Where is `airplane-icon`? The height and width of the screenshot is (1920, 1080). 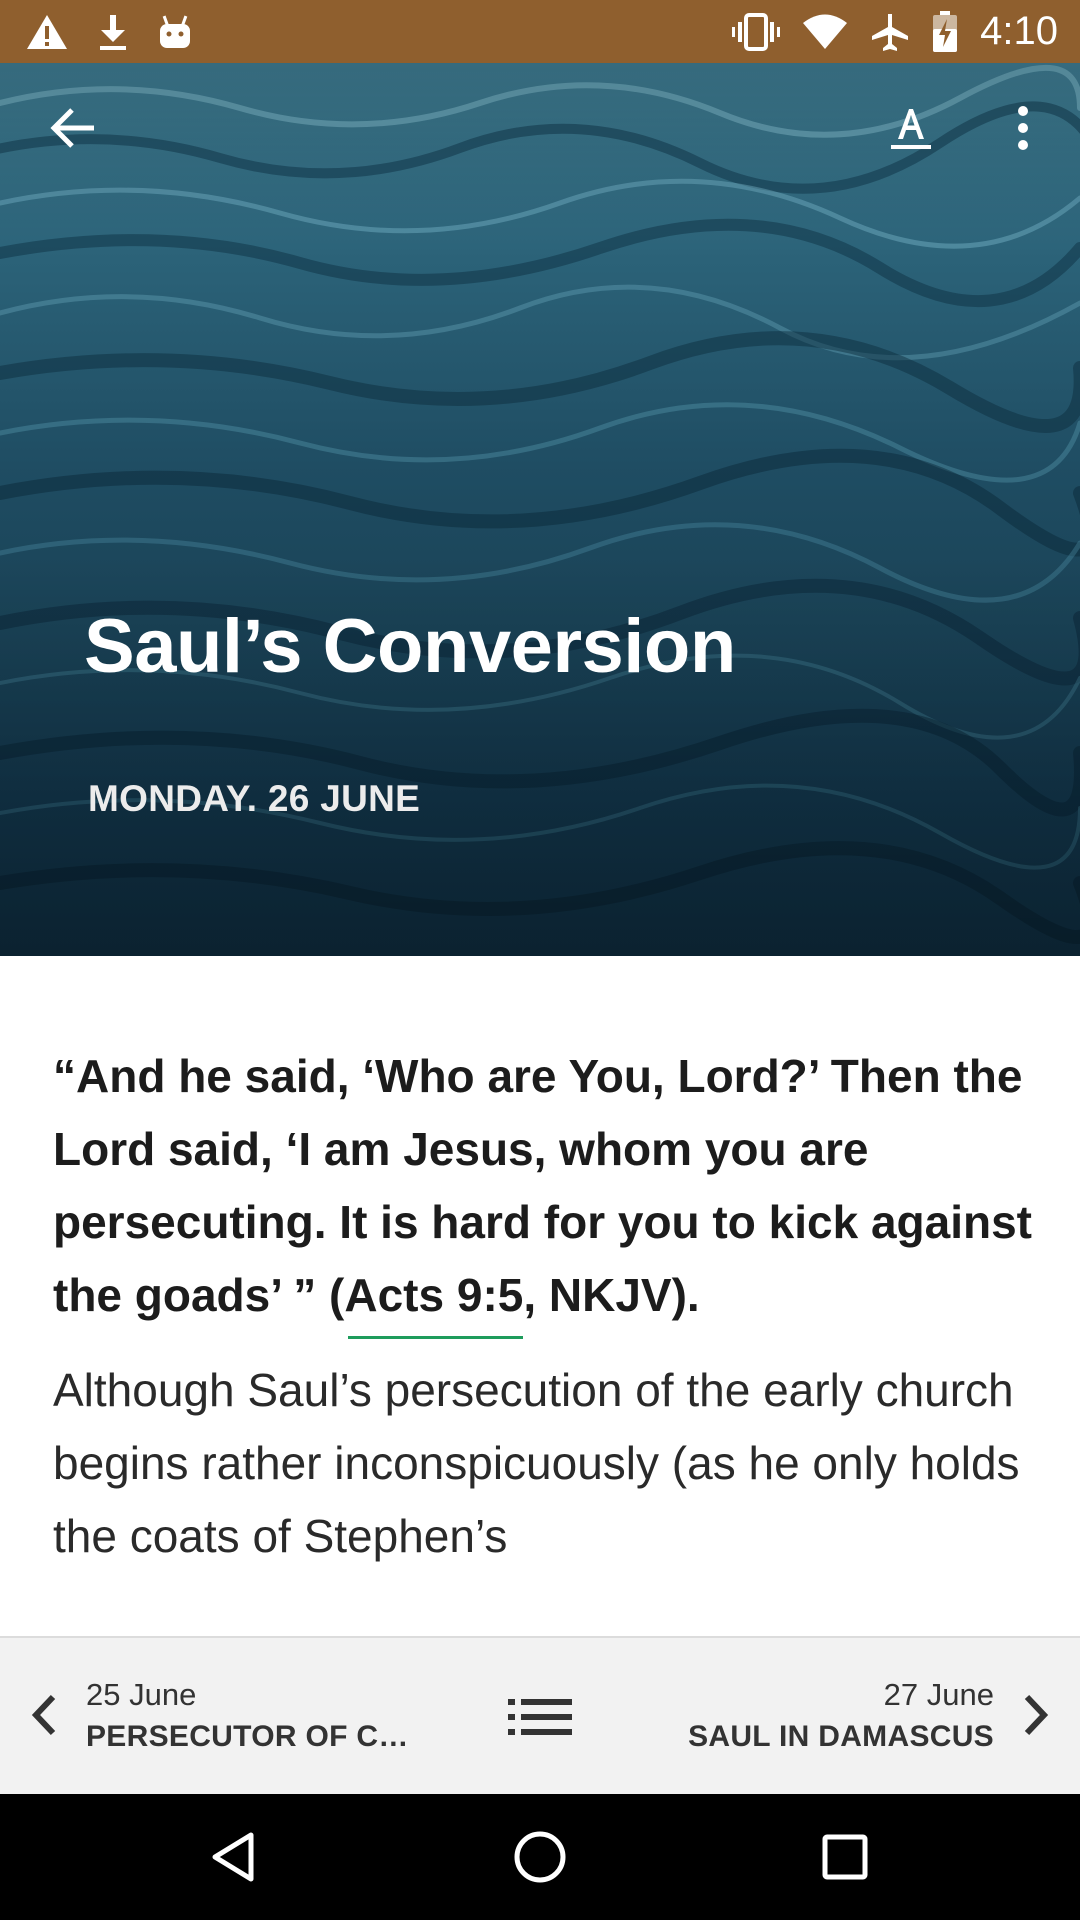
airplane-icon is located at coordinates (890, 32).